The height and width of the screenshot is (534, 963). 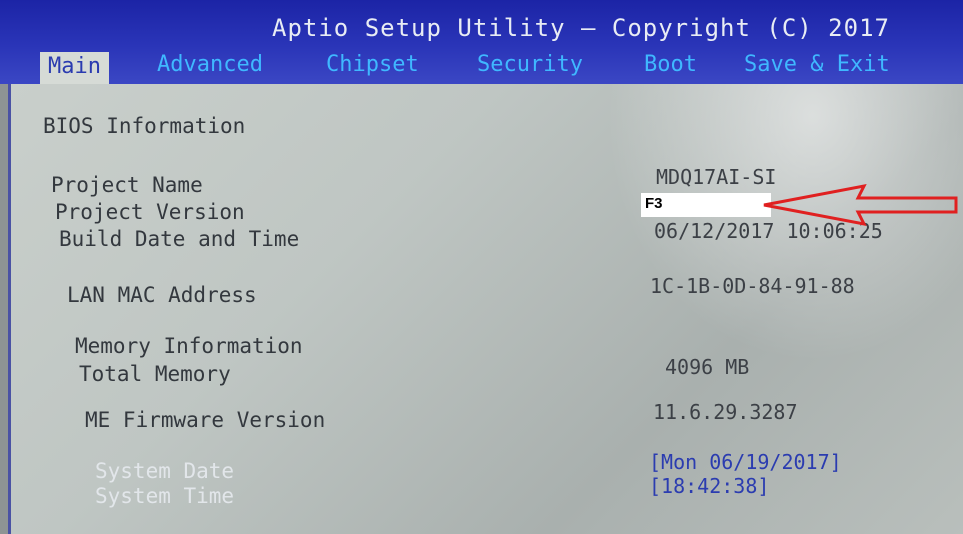 I want to click on tab-chipset: Chipset, so click(x=372, y=65).